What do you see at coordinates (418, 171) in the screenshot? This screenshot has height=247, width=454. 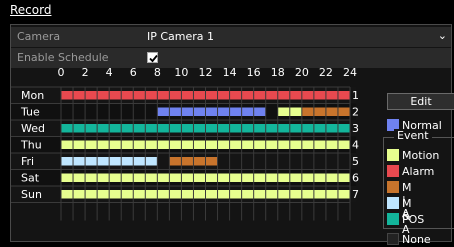 I see `legend-alarm-label: Alarm` at bounding box center [418, 171].